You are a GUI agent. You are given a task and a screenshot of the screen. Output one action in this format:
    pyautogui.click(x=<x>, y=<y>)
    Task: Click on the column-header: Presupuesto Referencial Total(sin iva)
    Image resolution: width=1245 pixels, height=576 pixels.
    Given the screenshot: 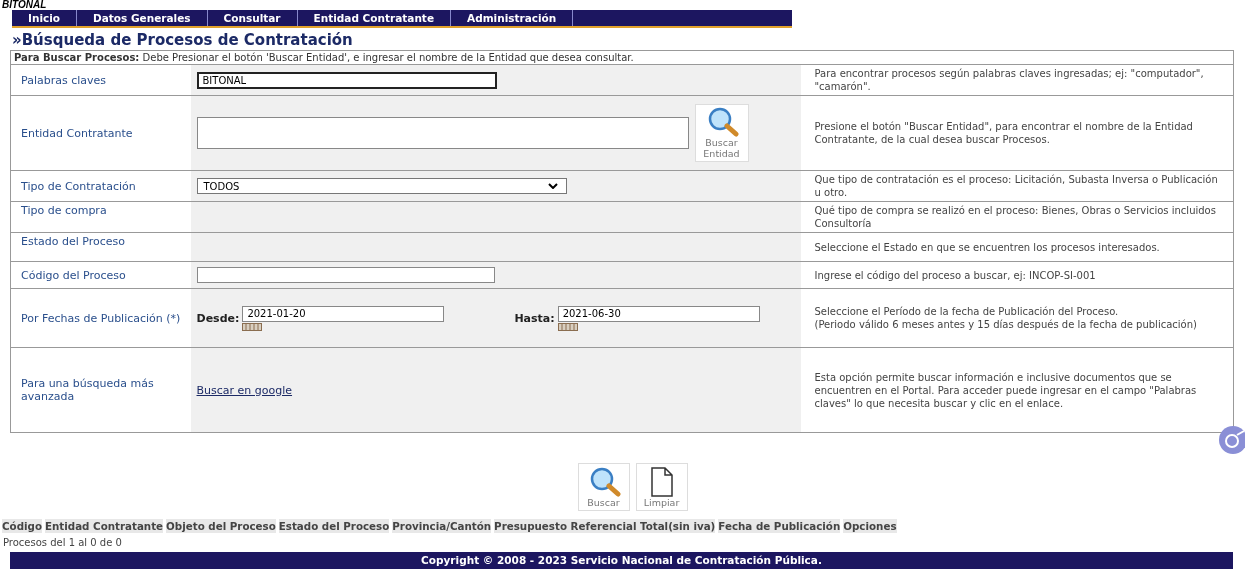 What is the action you would take?
    pyautogui.click(x=605, y=526)
    